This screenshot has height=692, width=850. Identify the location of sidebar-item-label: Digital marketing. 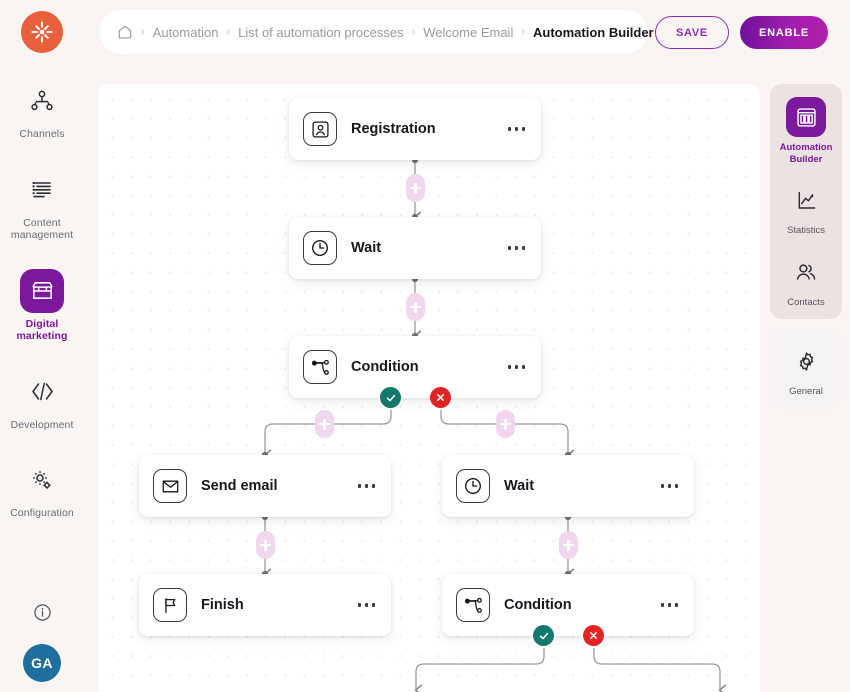
(42, 330).